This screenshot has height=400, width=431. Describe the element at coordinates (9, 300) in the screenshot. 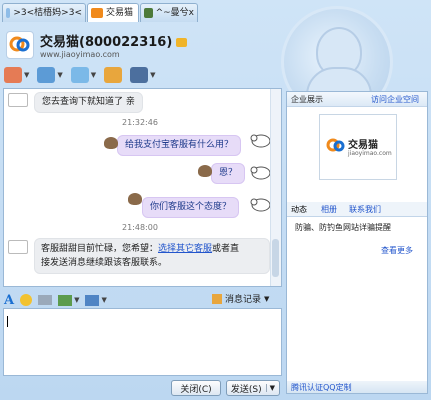

I see `font-icon: A` at that location.